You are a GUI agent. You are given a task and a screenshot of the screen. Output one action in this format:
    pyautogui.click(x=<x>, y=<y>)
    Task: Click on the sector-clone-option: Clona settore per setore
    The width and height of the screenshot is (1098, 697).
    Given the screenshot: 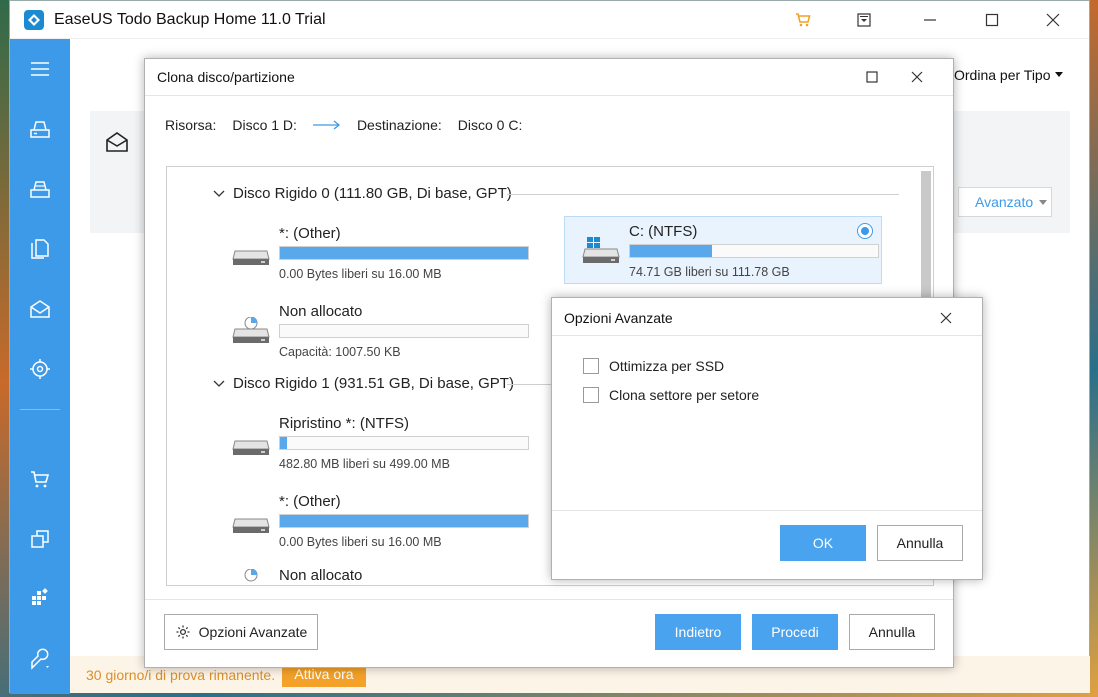 What is the action you would take?
    pyautogui.click(x=671, y=395)
    